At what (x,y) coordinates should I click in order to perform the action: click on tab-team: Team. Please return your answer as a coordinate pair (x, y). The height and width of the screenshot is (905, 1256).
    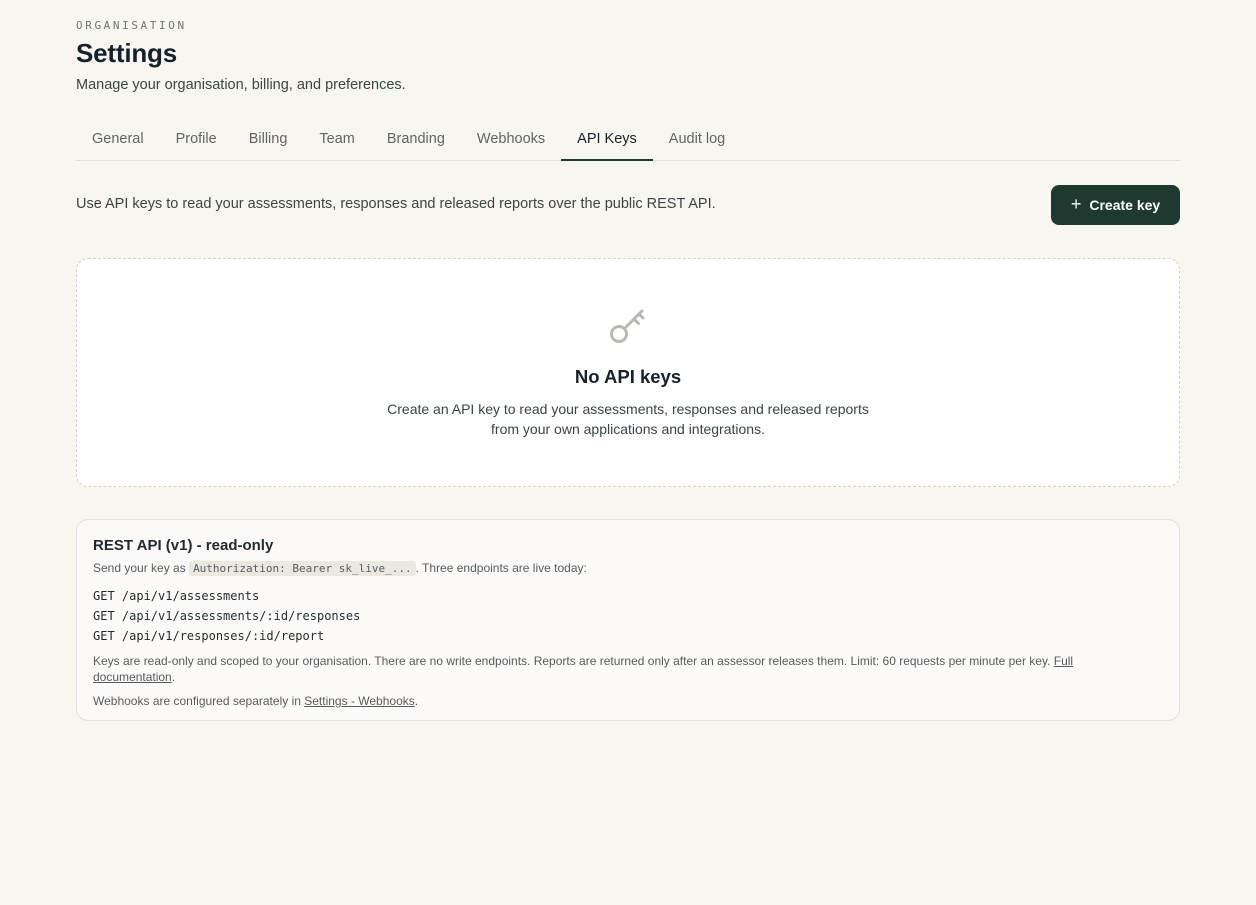
    Looking at the image, I should click on (336, 139).